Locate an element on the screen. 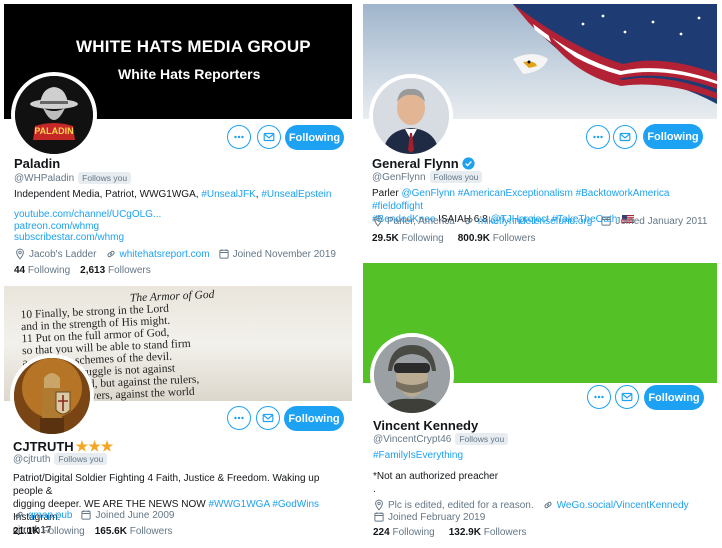  profile-handle: @cjtruth is located at coordinates (32, 459).